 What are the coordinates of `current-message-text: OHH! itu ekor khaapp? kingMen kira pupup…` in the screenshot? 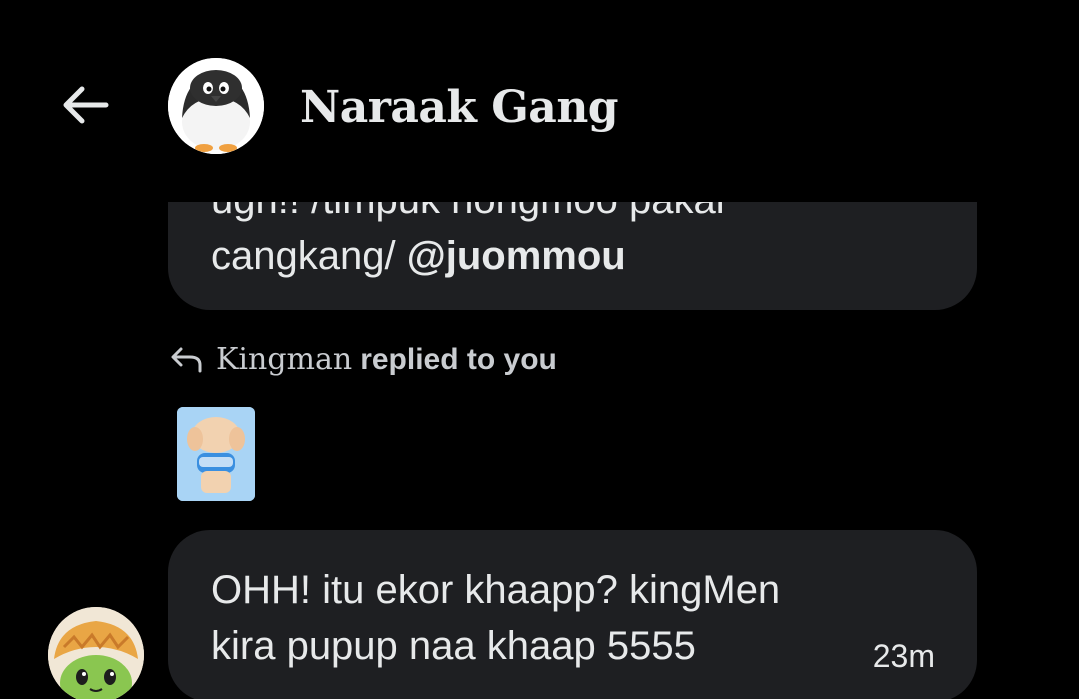 It's located at (561, 618).